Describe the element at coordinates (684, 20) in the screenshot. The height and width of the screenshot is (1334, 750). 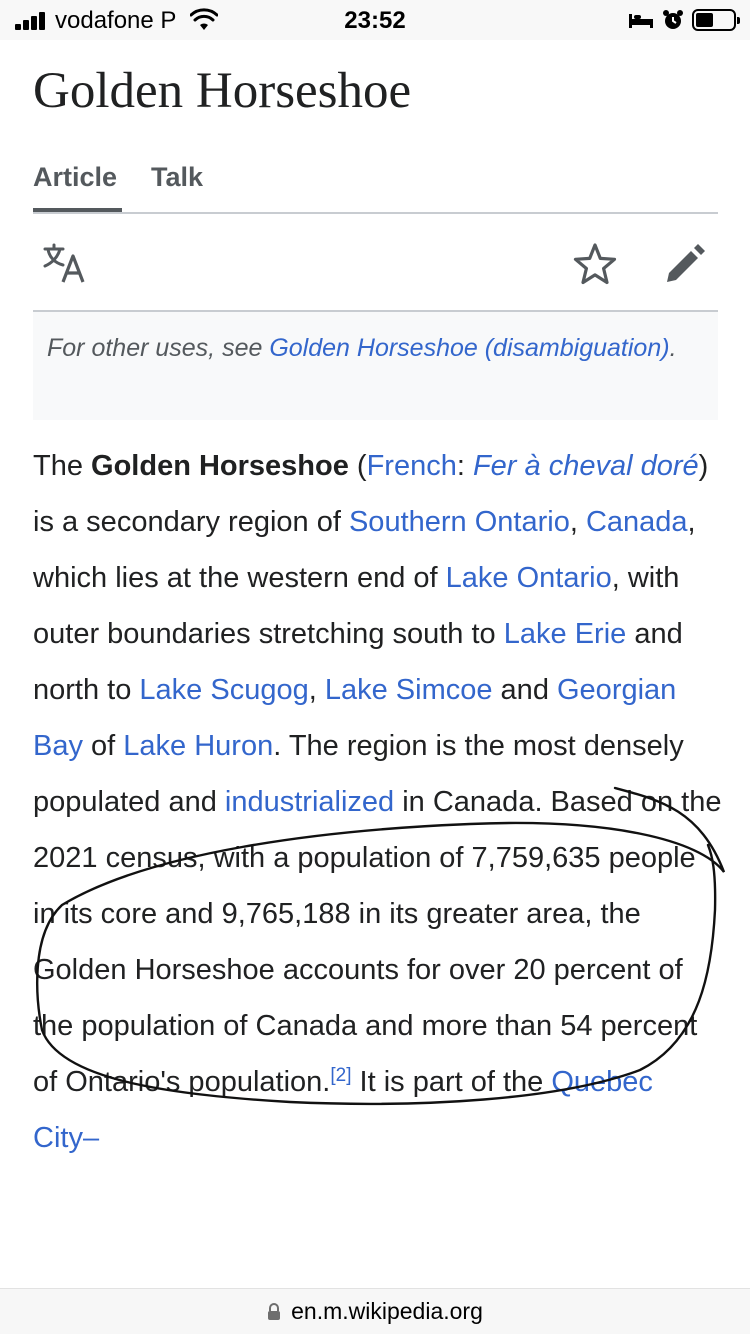
I see `status-icons` at that location.